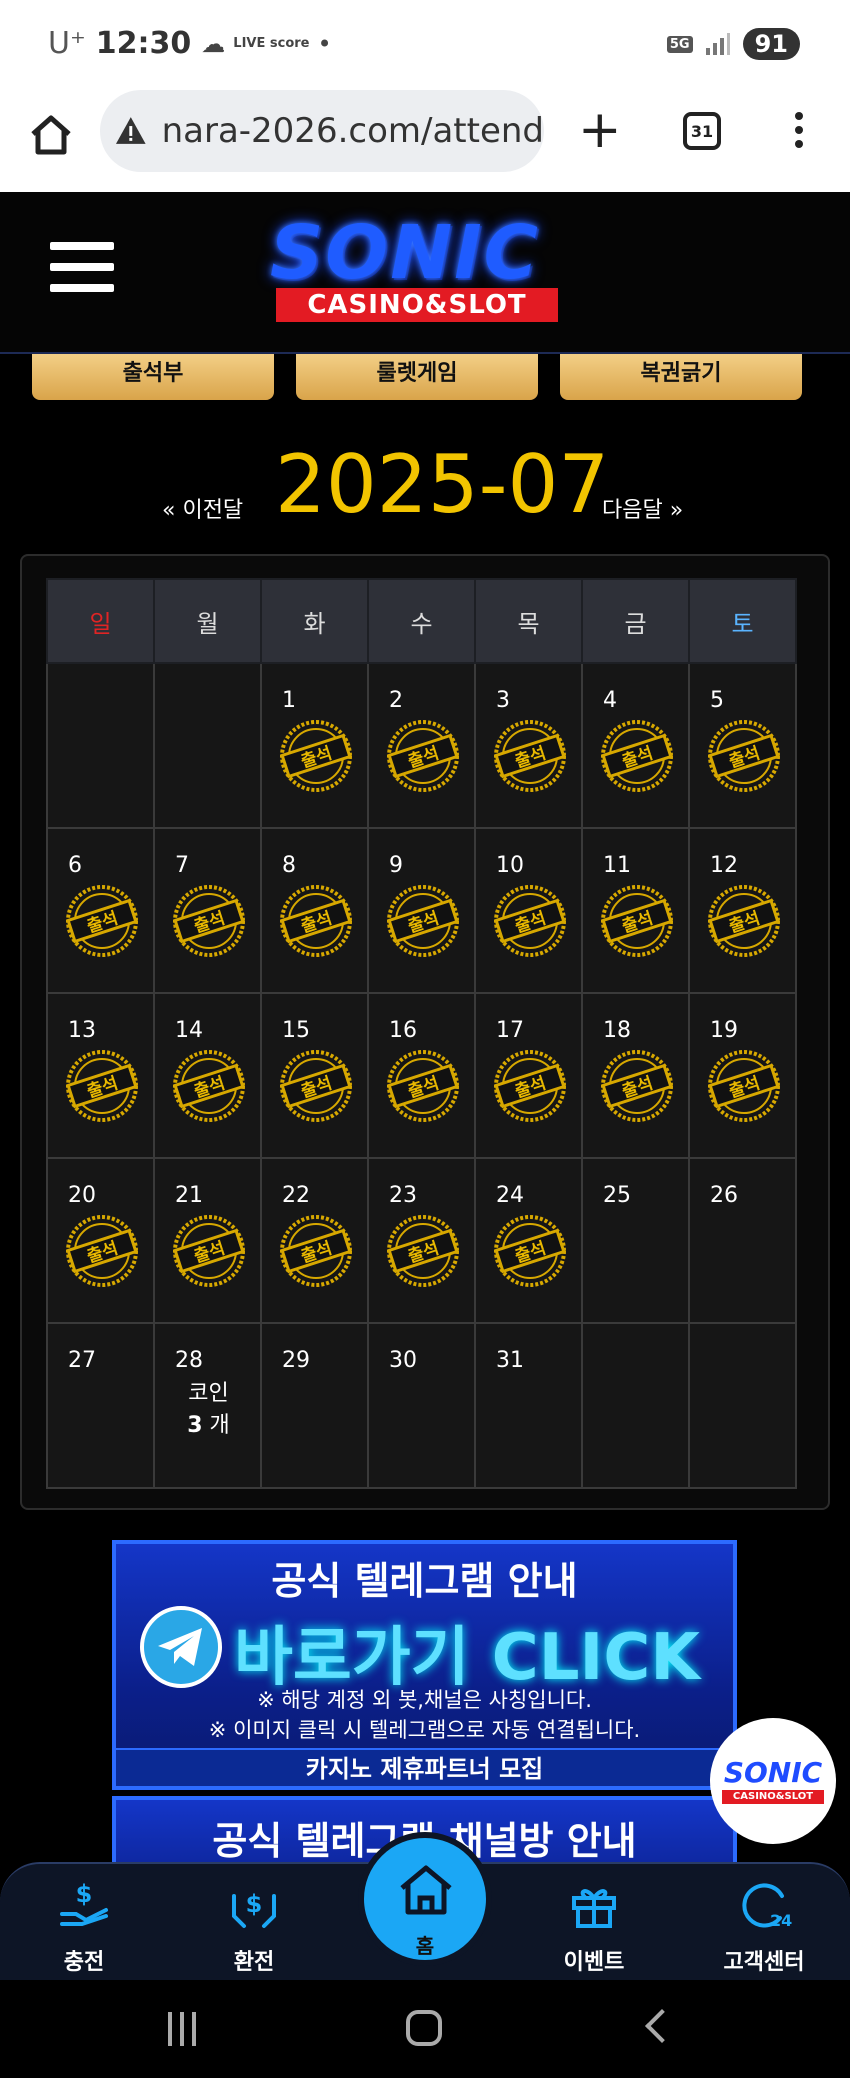 The width and height of the screenshot is (850, 2078). I want to click on calendar-day-cell: 21 출석, so click(207, 1240).